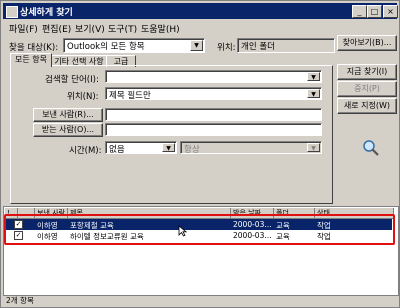 Image resolution: width=400 pixels, height=308 pixels. What do you see at coordinates (85, 151) in the screenshot?
I see `time-label: 시간(M):` at bounding box center [85, 151].